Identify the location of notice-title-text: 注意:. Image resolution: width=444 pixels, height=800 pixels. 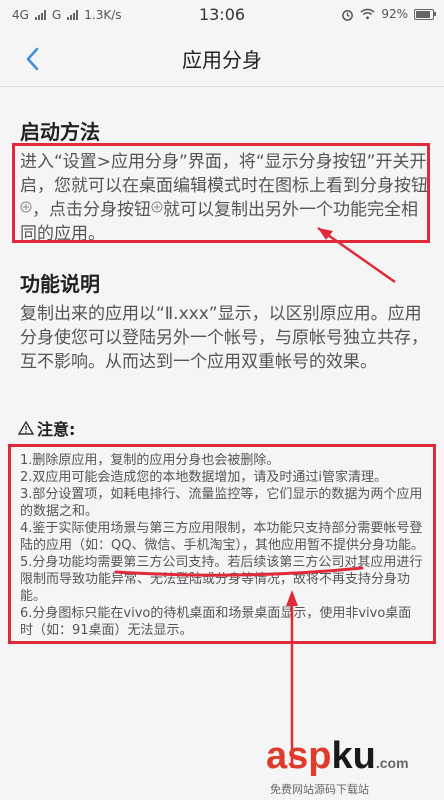
(56, 429).